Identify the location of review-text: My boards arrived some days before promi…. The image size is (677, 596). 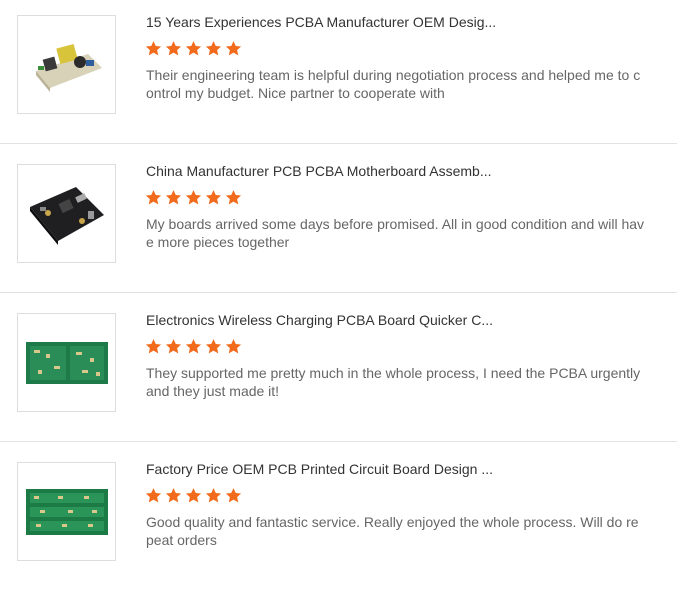
(395, 233).